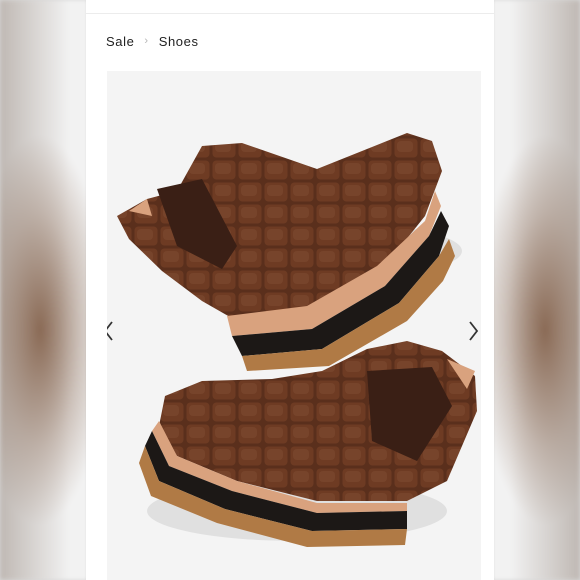 The height and width of the screenshot is (580, 580). I want to click on carousel-next-button, so click(475, 333).